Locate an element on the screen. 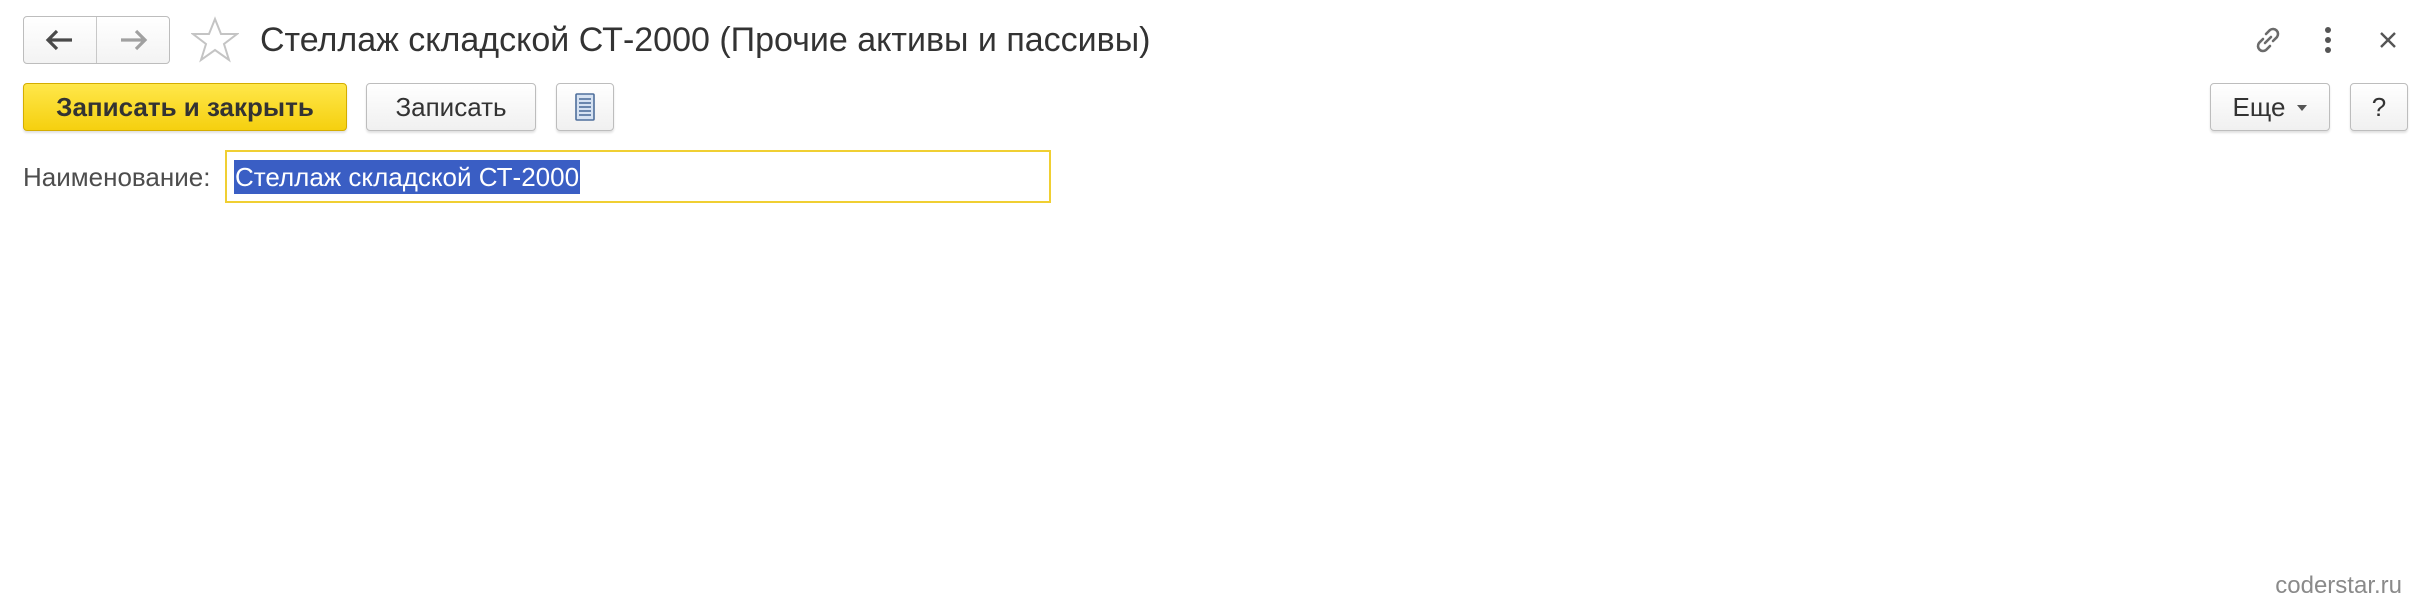 This screenshot has width=2426, height=611. copy-link-button is located at coordinates (2268, 40).